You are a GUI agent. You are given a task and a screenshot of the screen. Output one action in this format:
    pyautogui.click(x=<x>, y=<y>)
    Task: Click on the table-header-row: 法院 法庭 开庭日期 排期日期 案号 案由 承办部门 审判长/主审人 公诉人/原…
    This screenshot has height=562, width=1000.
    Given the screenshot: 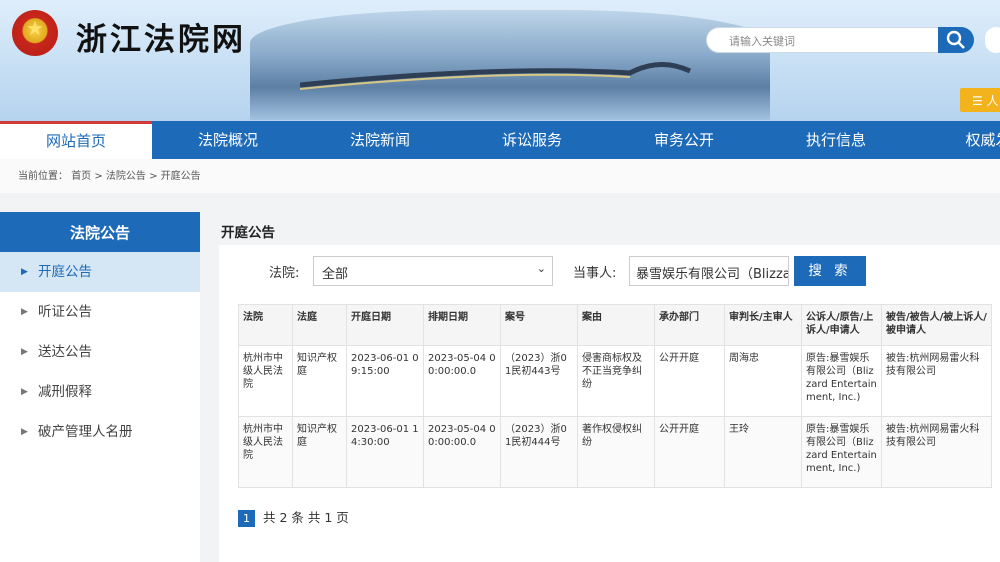 What is the action you would take?
    pyautogui.click(x=615, y=325)
    